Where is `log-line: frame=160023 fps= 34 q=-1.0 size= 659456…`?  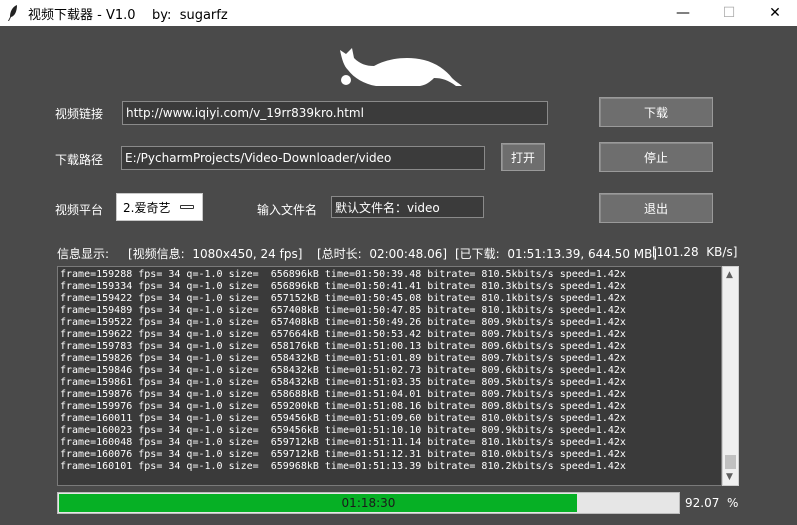 log-line: frame=160023 fps= 34 q=-1.0 size= 659456… is located at coordinates (343, 430).